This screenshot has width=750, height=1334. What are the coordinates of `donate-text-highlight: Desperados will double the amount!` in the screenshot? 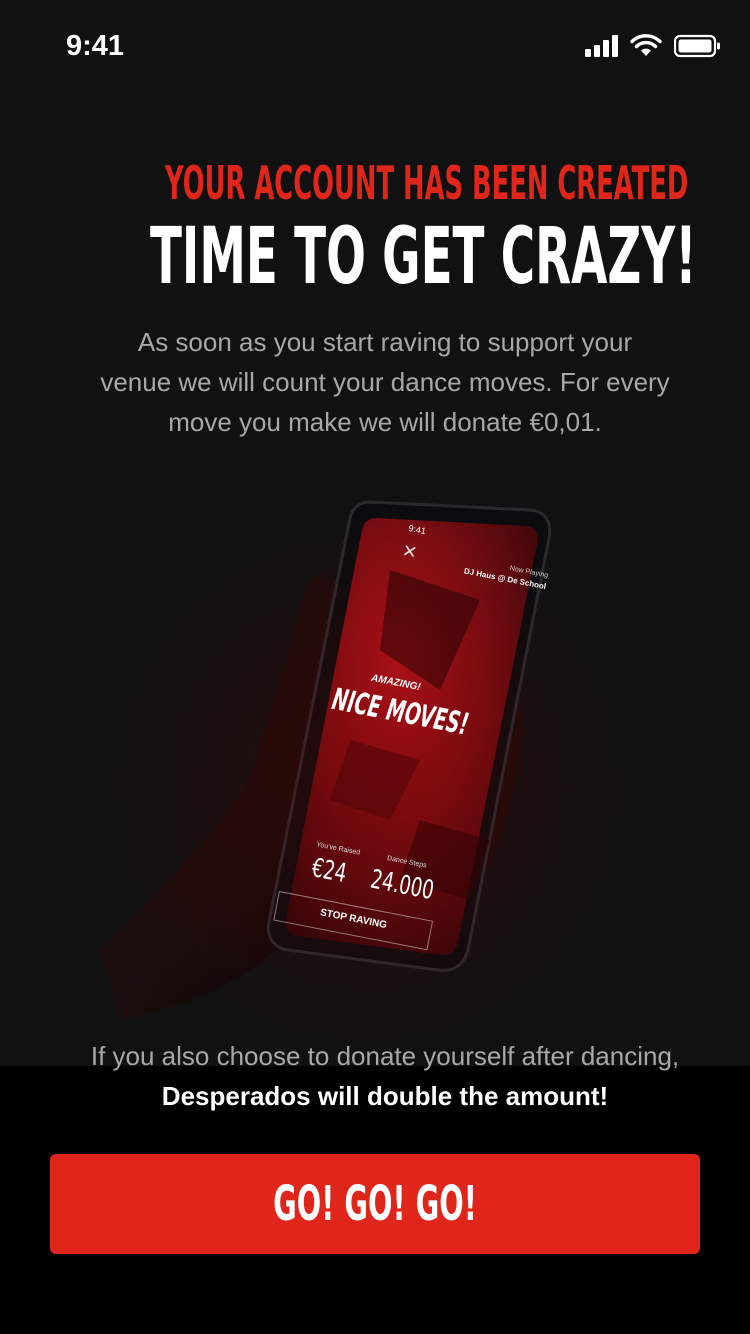 It's located at (385, 1096).